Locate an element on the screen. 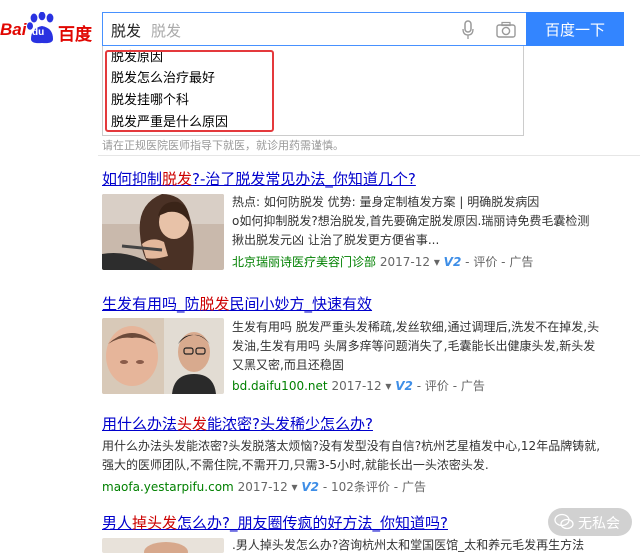  search-button: 百度一下 is located at coordinates (575, 29).